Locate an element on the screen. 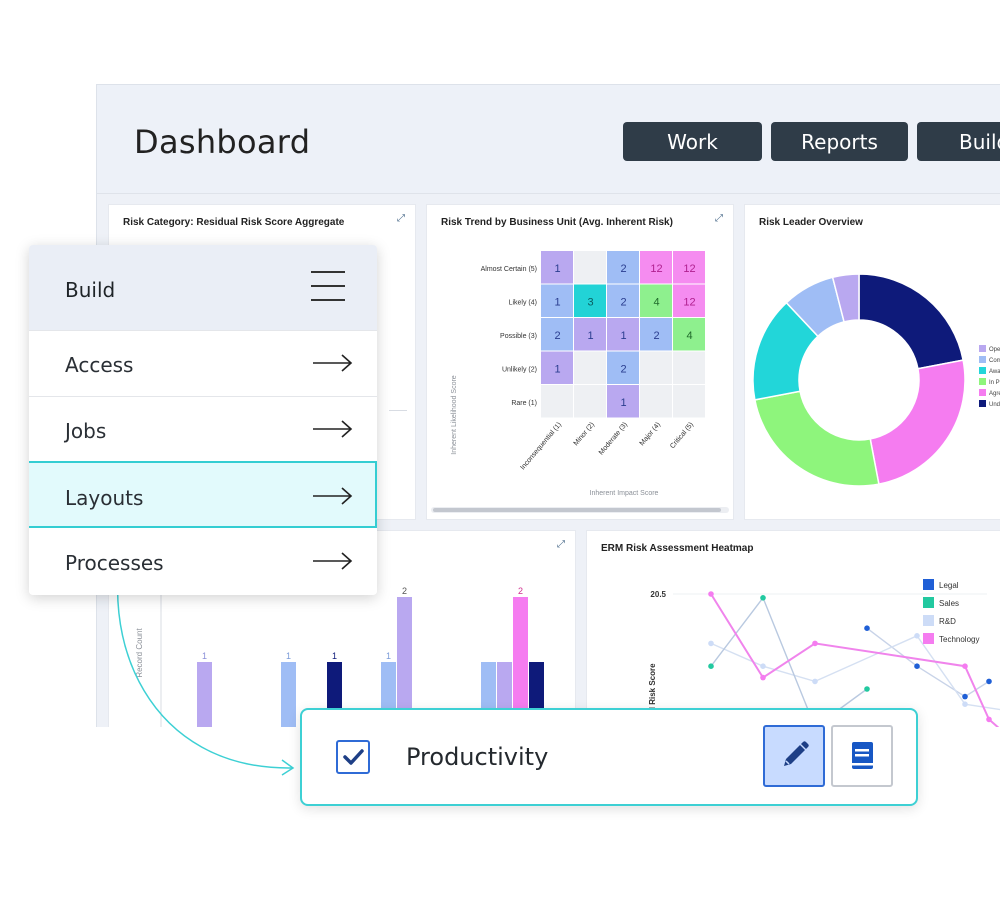 The height and width of the screenshot is (900, 1000). productivity-checkbox is located at coordinates (353, 757).